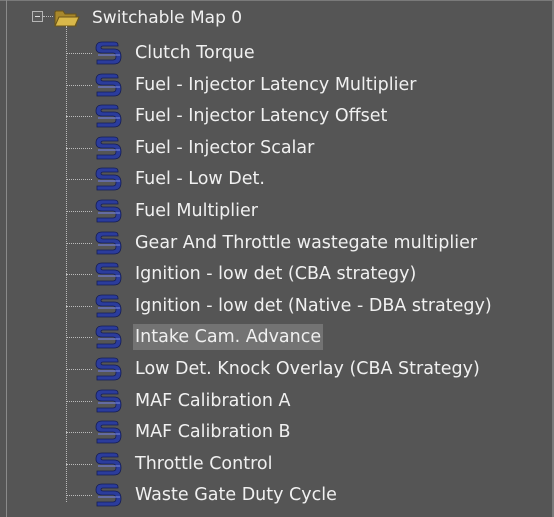 This screenshot has width=554, height=517. Describe the element at coordinates (67, 18) in the screenshot. I see `folder-open-icon` at that location.